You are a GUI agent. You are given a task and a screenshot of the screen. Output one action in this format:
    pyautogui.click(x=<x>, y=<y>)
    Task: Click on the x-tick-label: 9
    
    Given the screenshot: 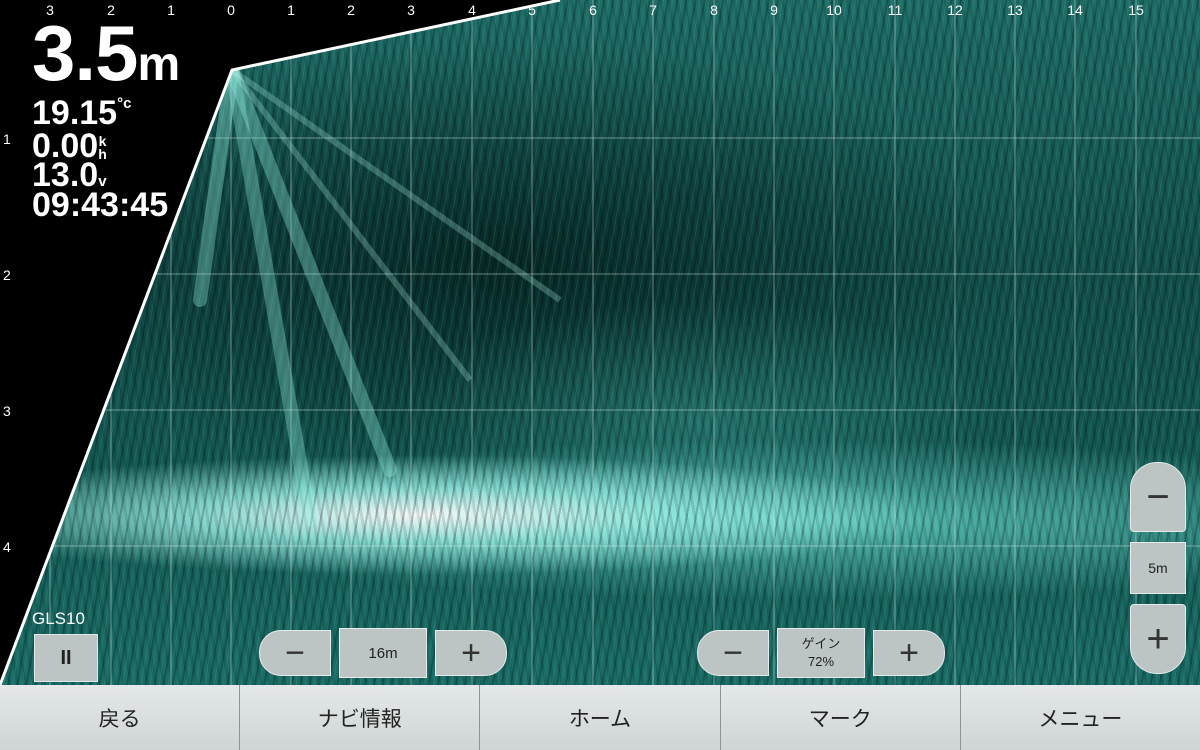 What is the action you would take?
    pyautogui.click(x=774, y=10)
    